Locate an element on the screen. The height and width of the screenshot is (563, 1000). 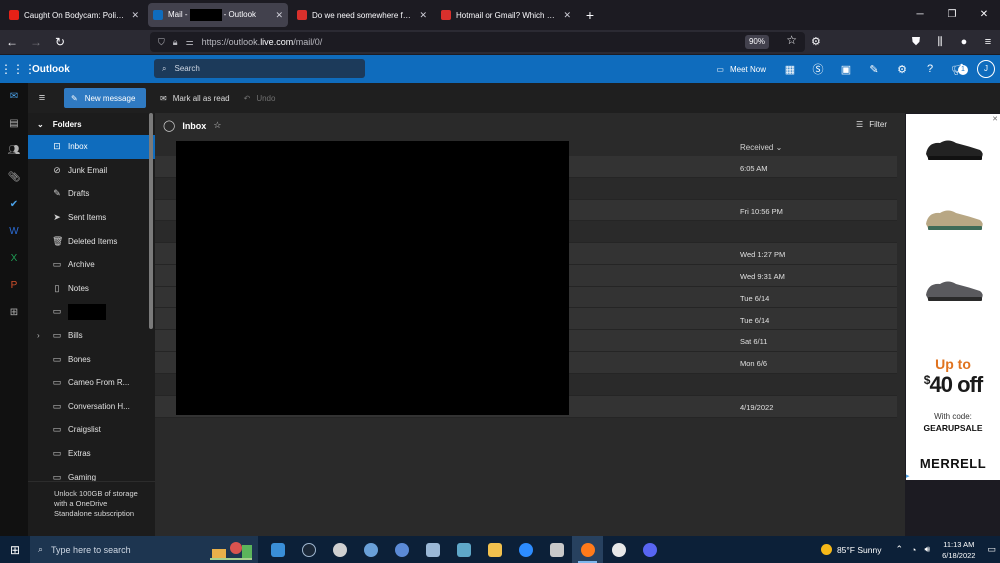
menu-icon: ≡ is located at coordinates (988, 42).